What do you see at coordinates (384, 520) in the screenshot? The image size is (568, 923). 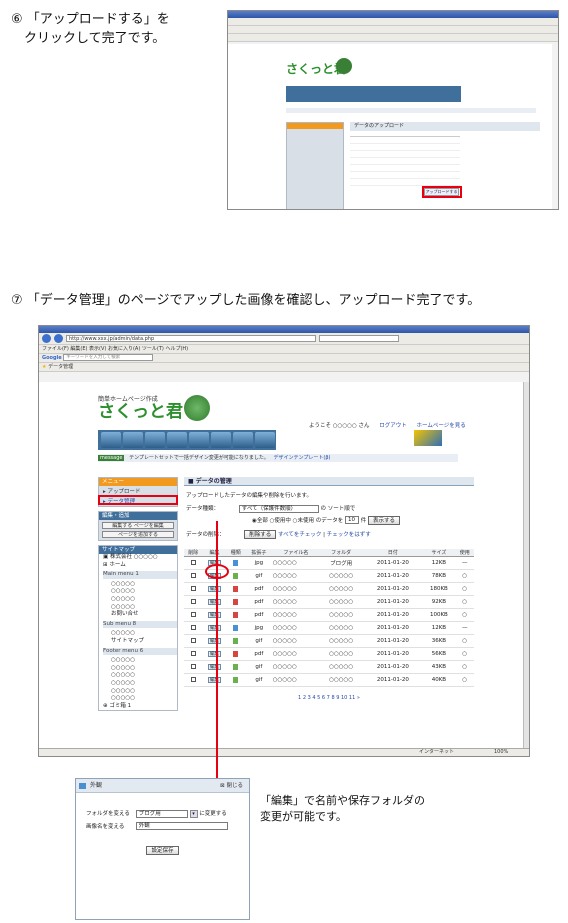 I see `show-button: 表示する` at bounding box center [384, 520].